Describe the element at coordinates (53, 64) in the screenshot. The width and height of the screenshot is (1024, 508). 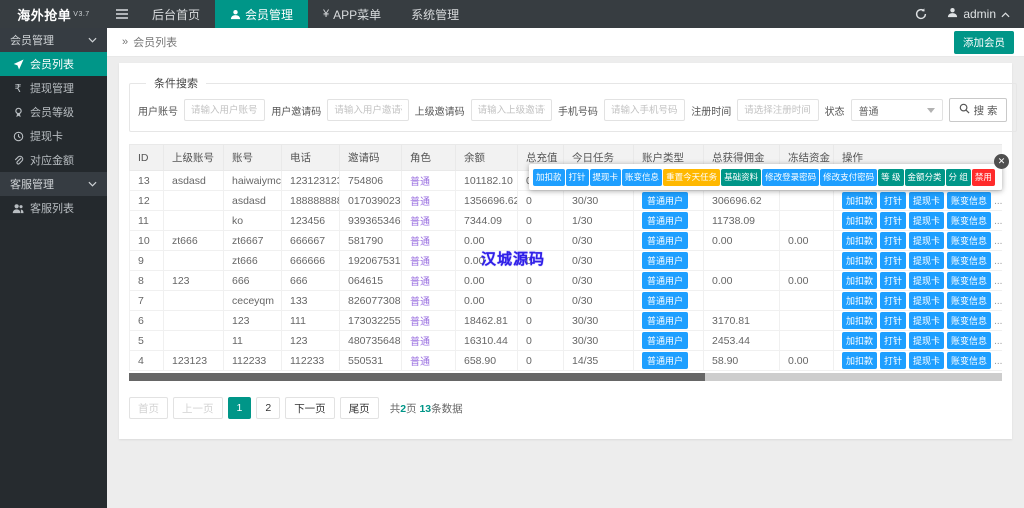
I see `sidebar-item-member-list: 会员列表` at that location.